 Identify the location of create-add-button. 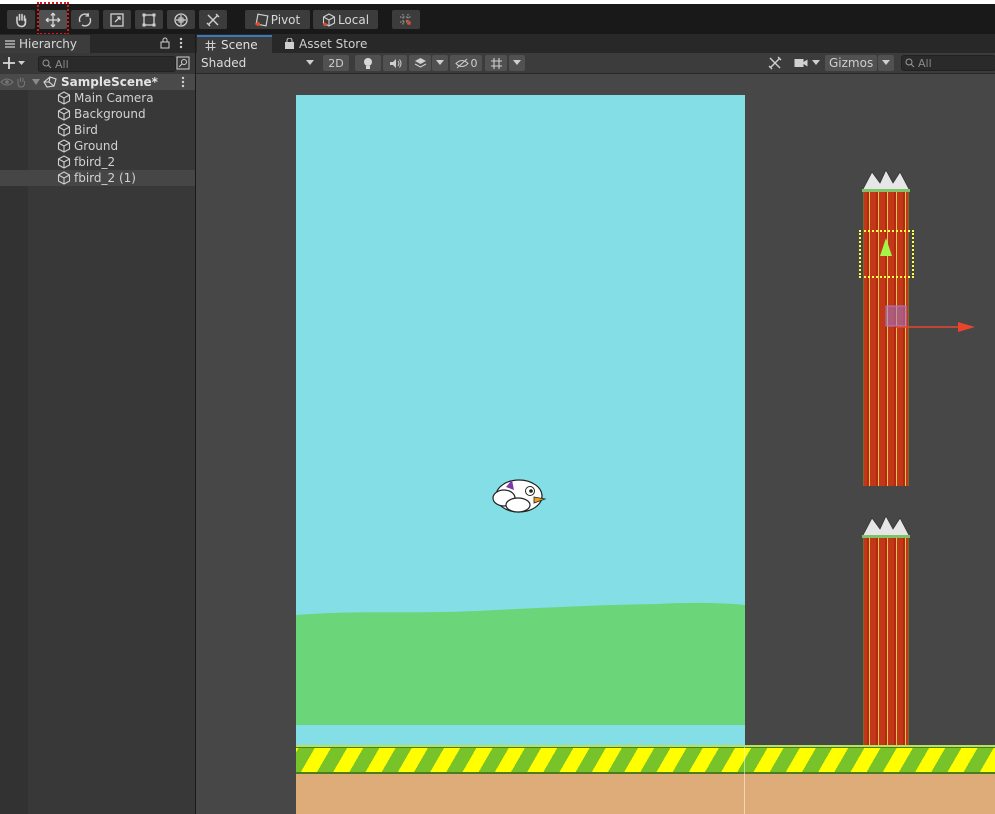
(15, 64).